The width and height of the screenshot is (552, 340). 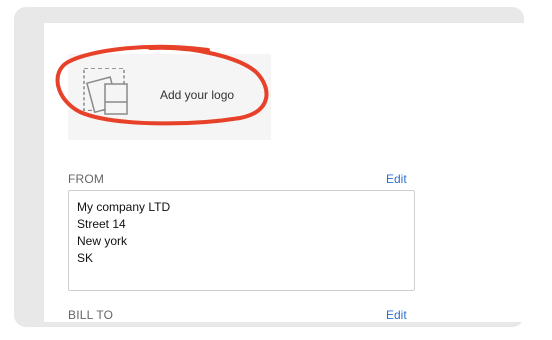 I want to click on address-line: My company LTD, so click(x=124, y=207).